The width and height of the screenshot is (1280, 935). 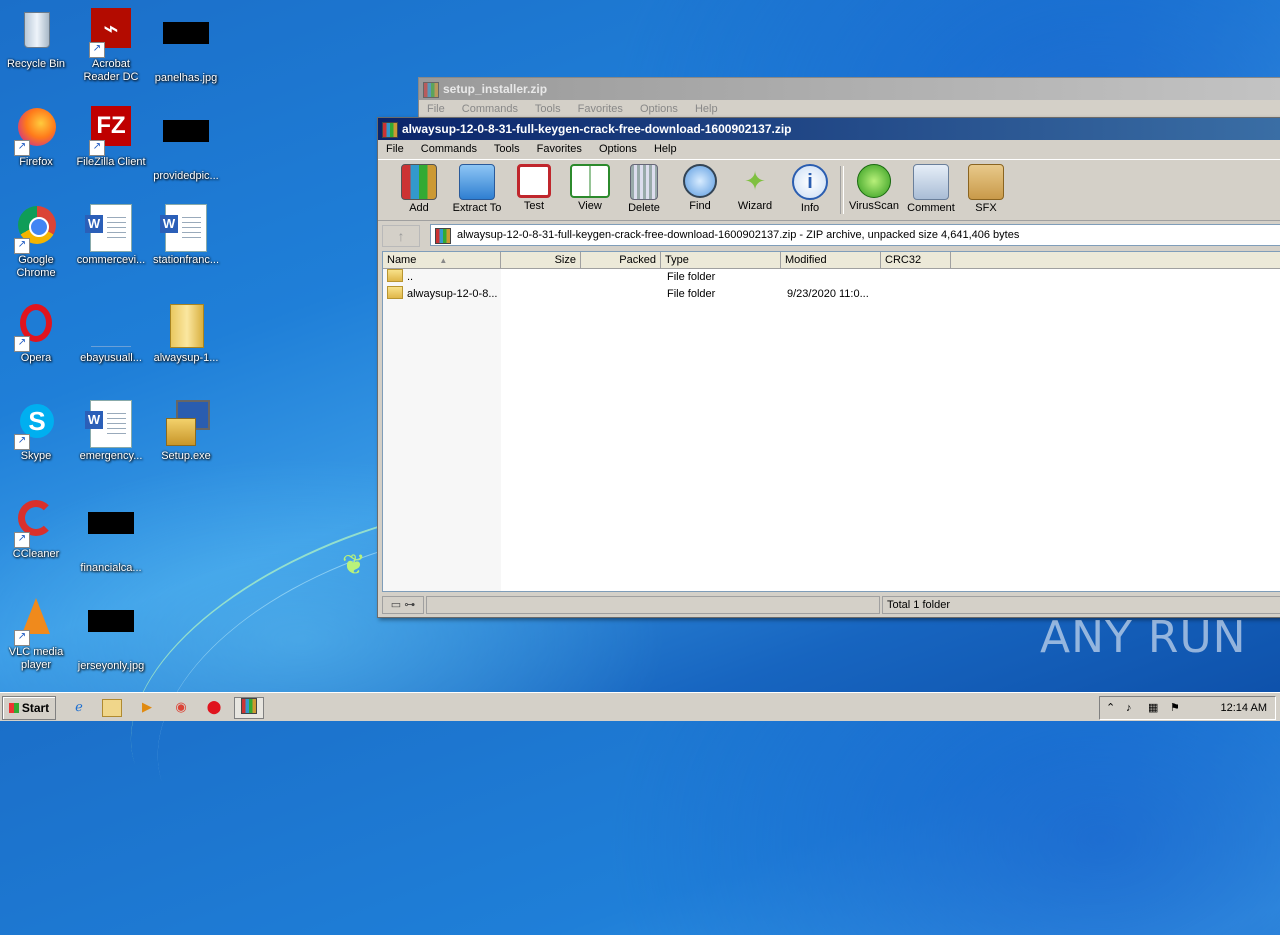 I want to click on sfx-button: SFX, so click(x=986, y=189).